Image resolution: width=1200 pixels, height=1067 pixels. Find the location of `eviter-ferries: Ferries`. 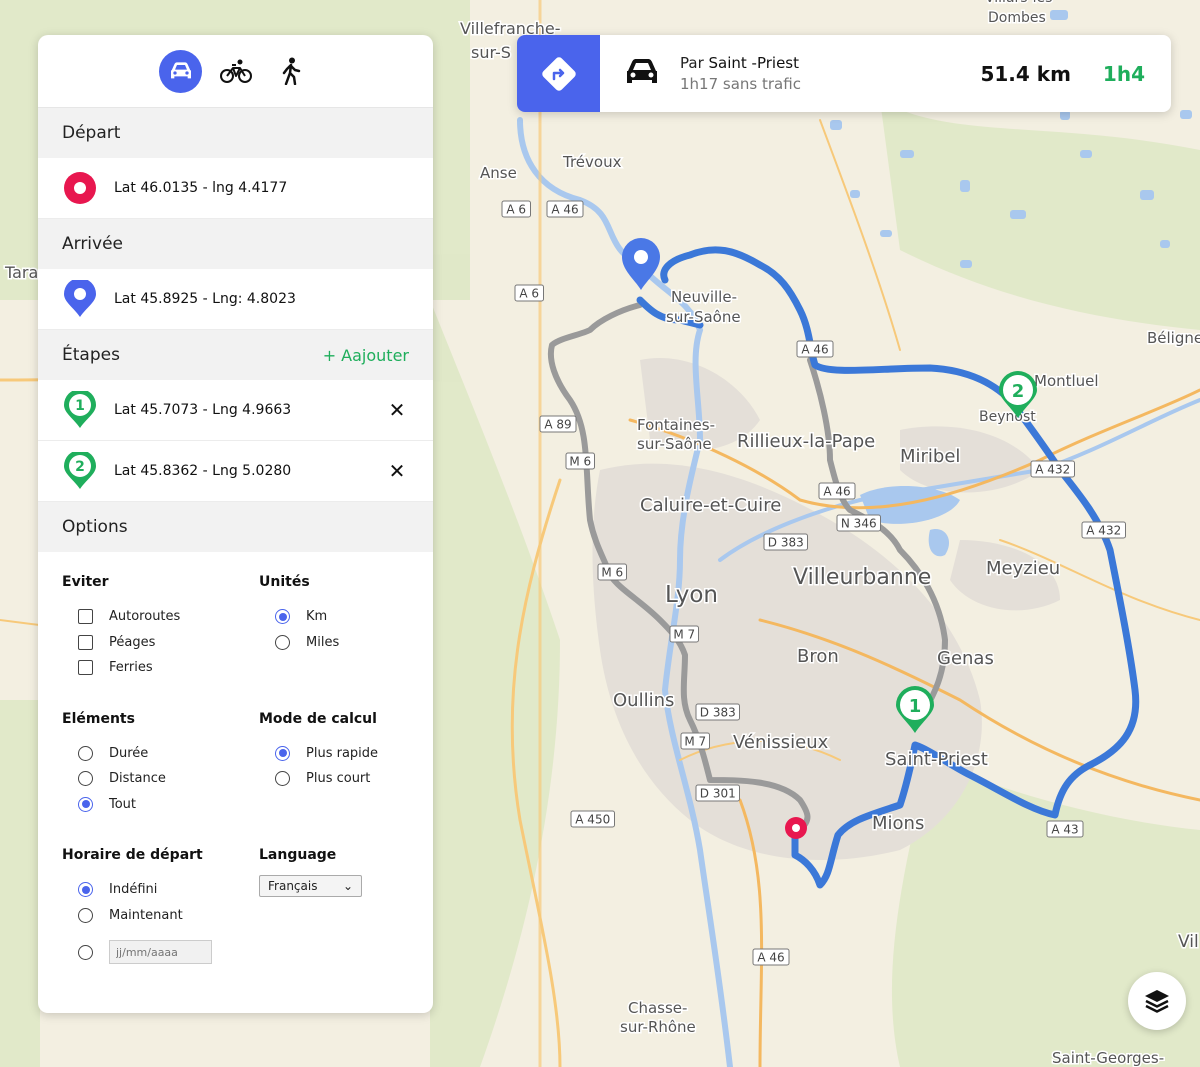

eviter-ferries: Ferries is located at coordinates (160, 668).